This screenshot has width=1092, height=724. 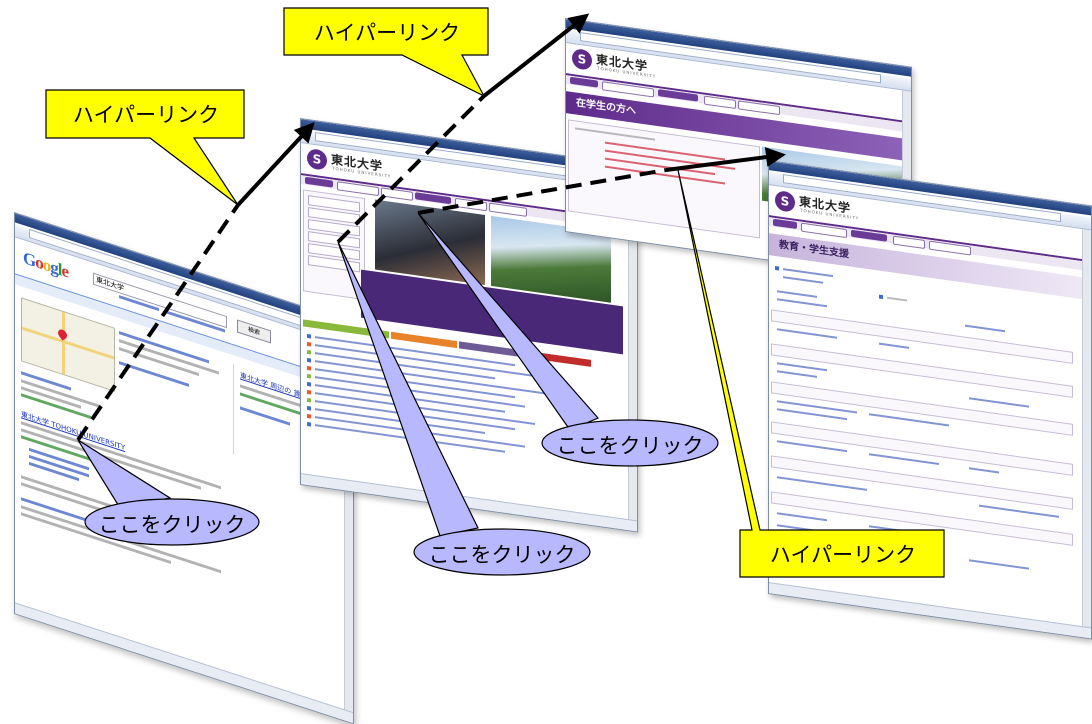 What do you see at coordinates (502, 555) in the screenshot?
I see `click-here-label-2: ここをクリック` at bounding box center [502, 555].